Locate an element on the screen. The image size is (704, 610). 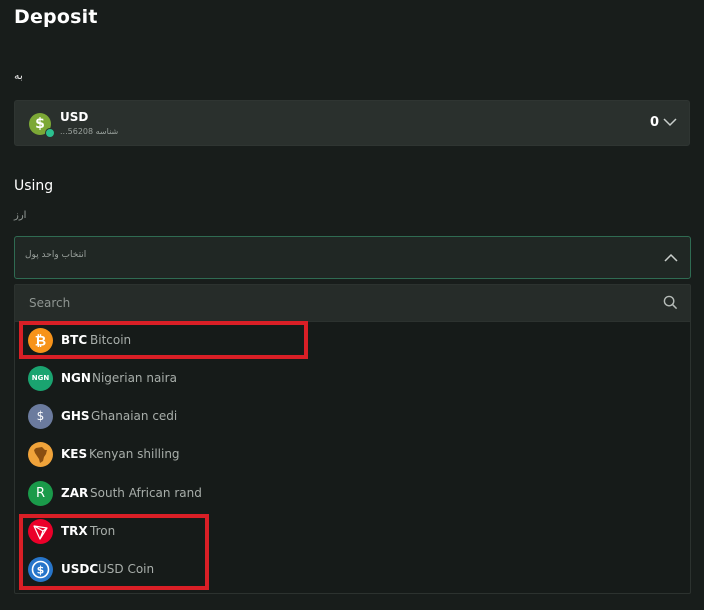
currency-name: Bitcoin is located at coordinates (111, 340).